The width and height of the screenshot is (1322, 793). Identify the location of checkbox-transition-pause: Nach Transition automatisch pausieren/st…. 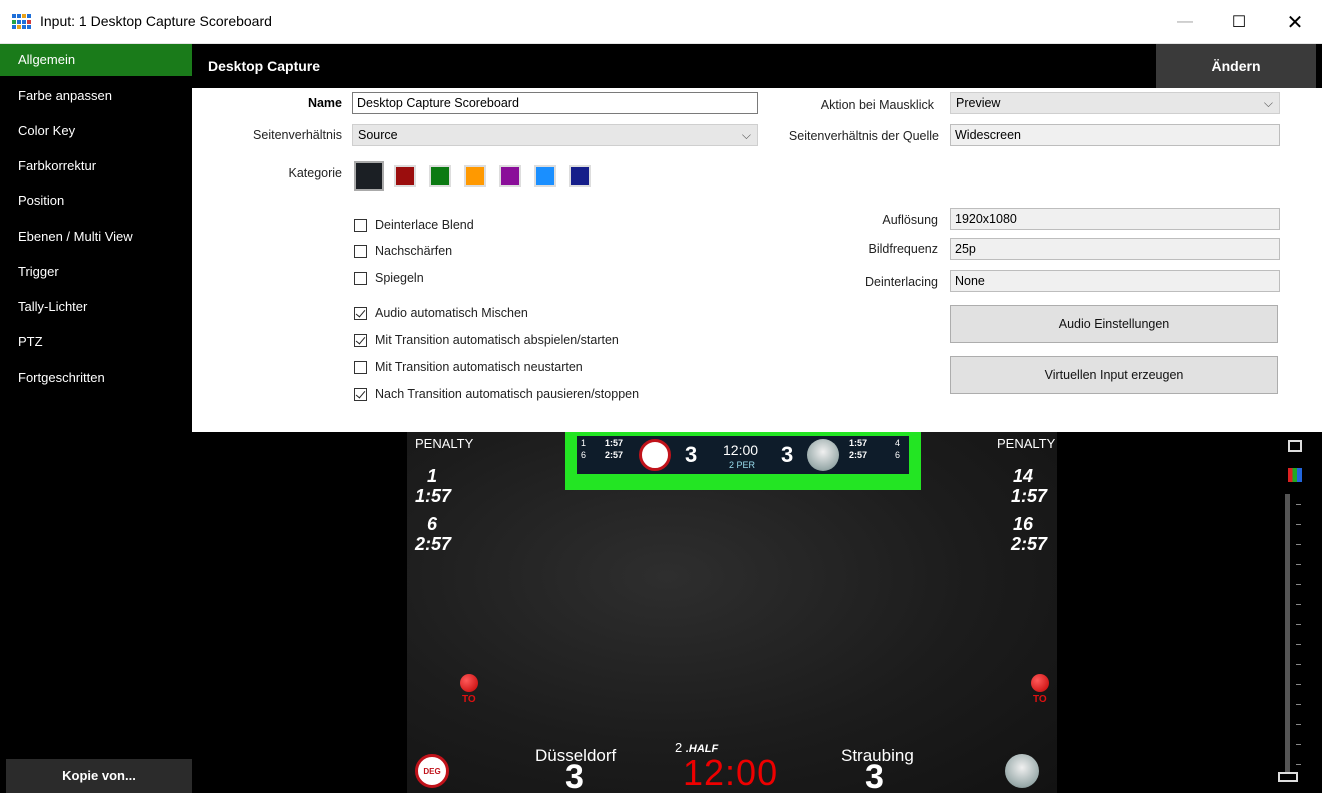
(496, 394).